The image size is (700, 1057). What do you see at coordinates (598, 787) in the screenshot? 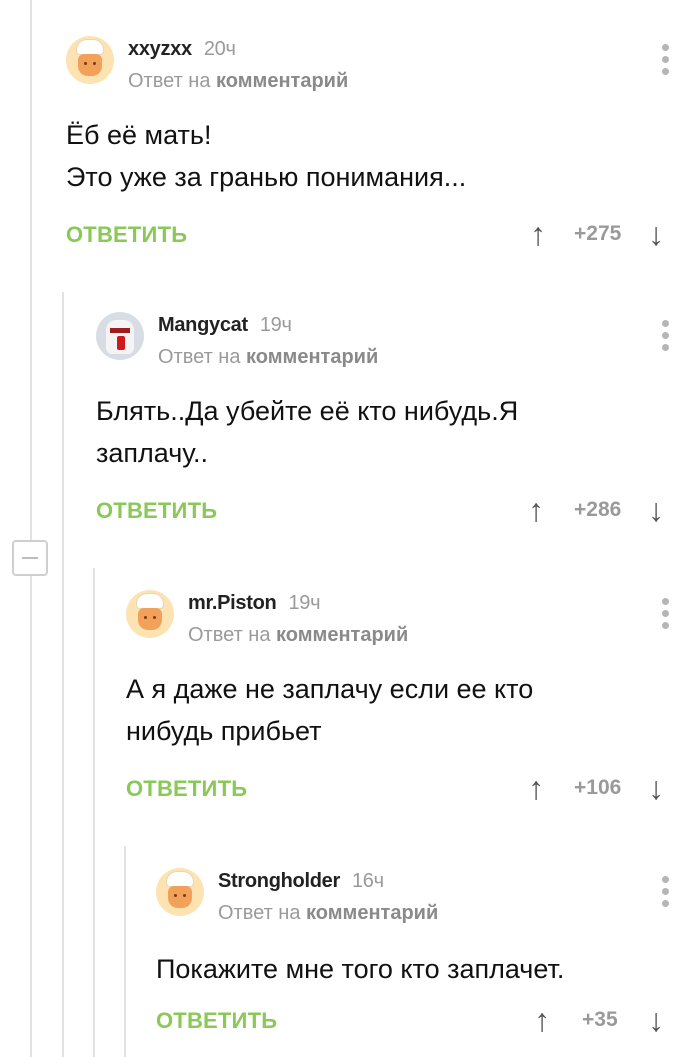
I see `rating-score: +106` at bounding box center [598, 787].